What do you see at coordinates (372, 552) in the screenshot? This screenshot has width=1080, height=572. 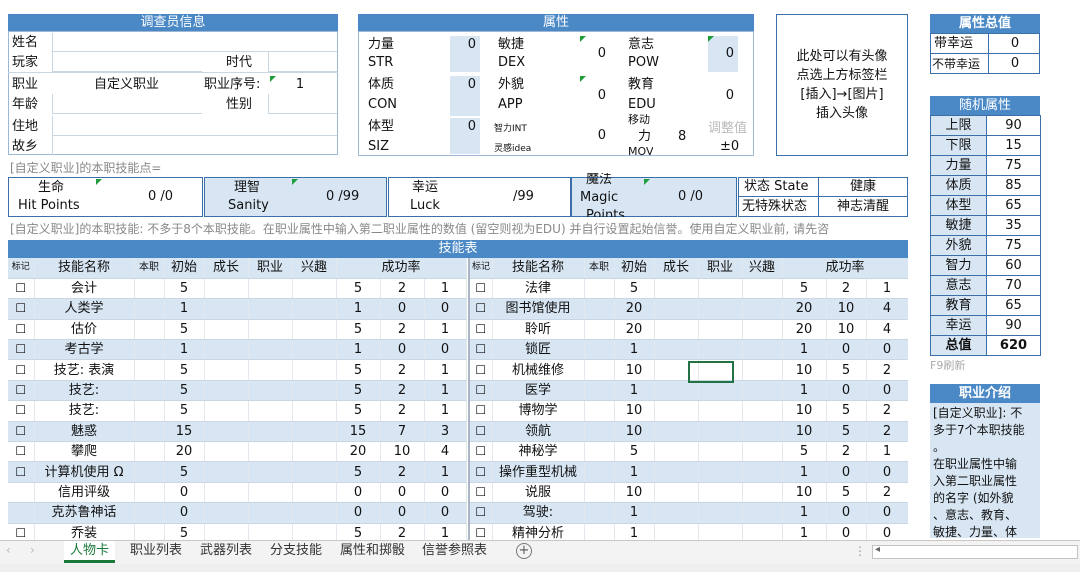 I see `tab-attributes-dice: 属性和掷骰` at bounding box center [372, 552].